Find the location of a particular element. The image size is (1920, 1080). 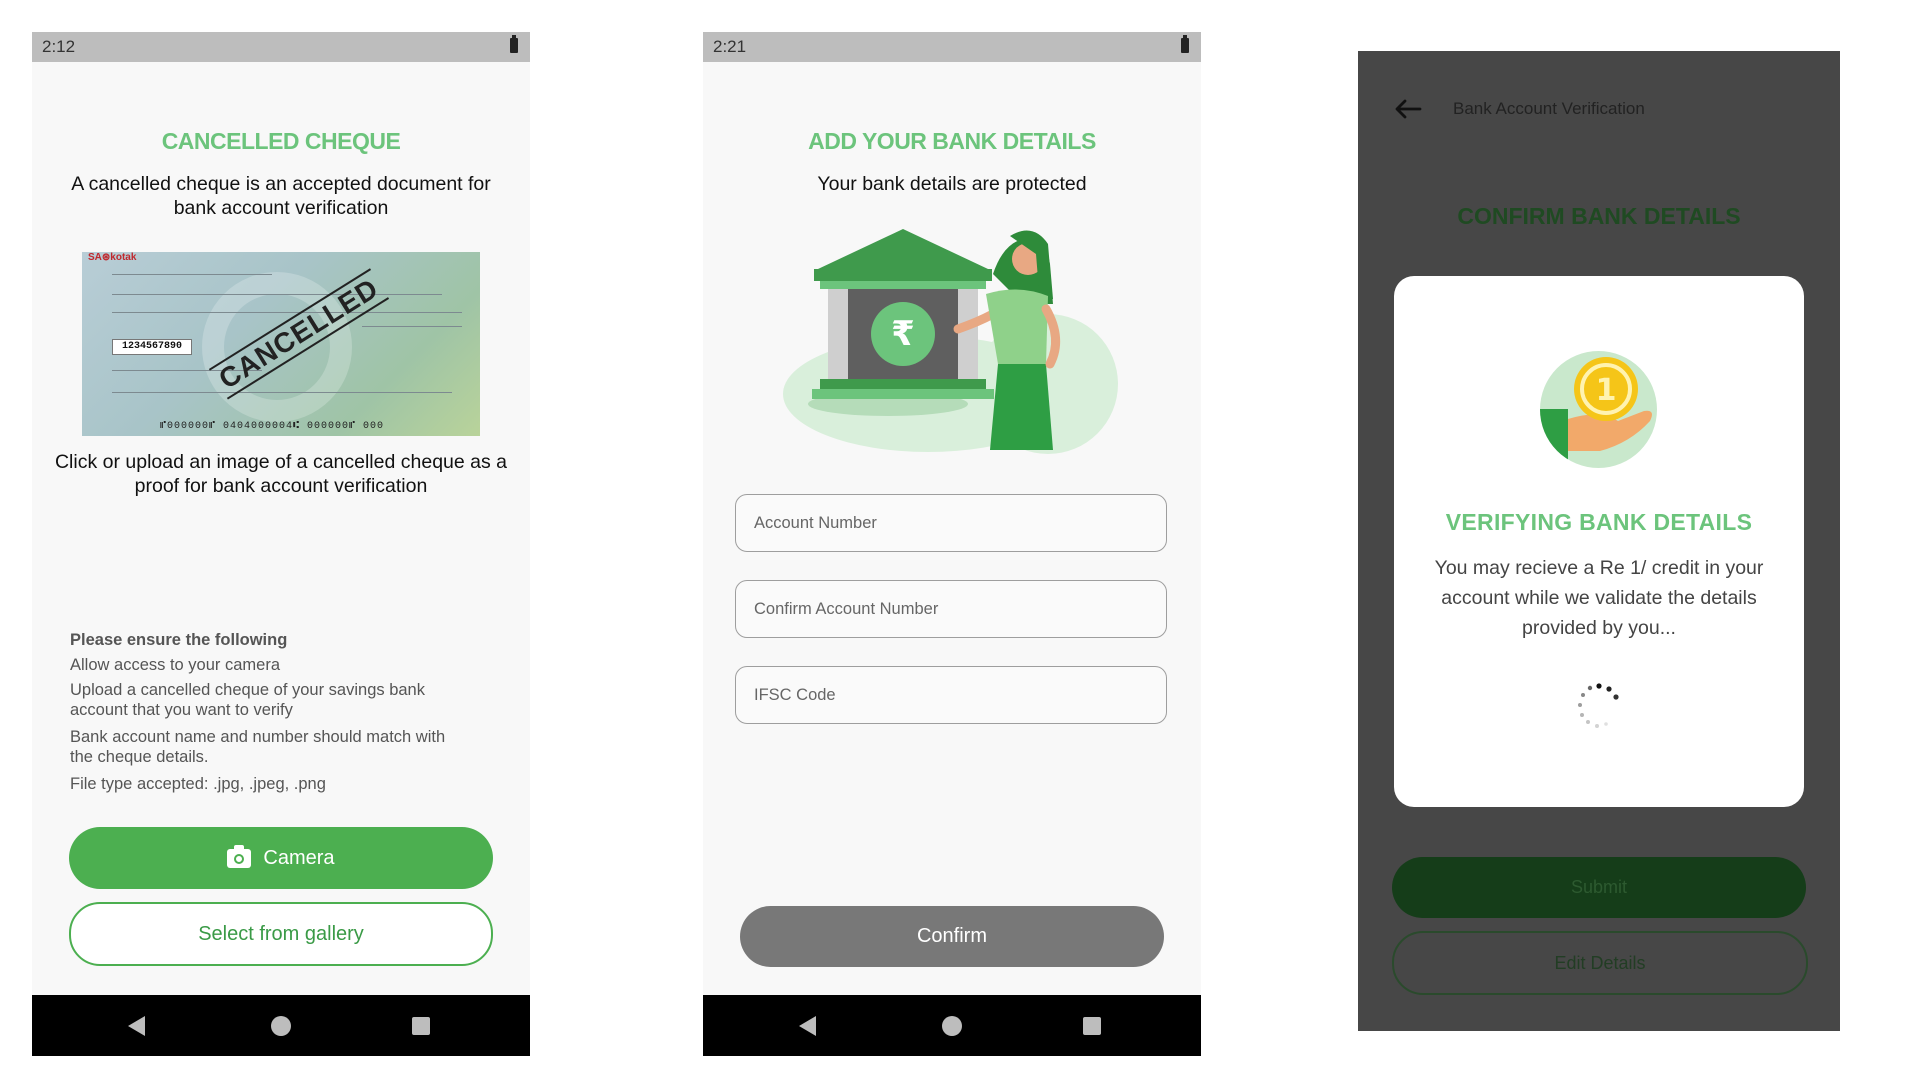

ifsc-code-field is located at coordinates (951, 695).